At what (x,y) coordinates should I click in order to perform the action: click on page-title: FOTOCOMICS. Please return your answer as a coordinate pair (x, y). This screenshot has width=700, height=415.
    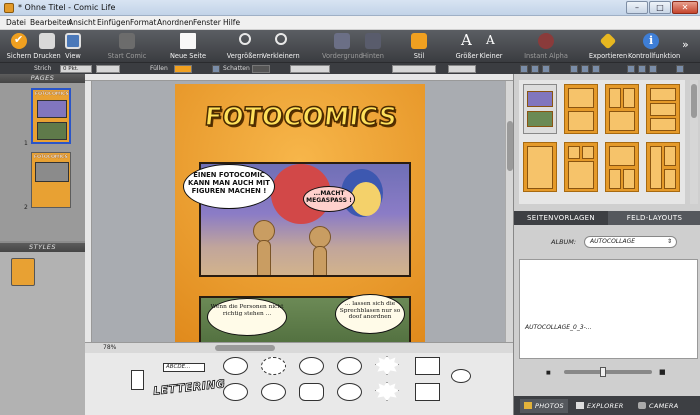
    Looking at the image, I should click on (300, 116).